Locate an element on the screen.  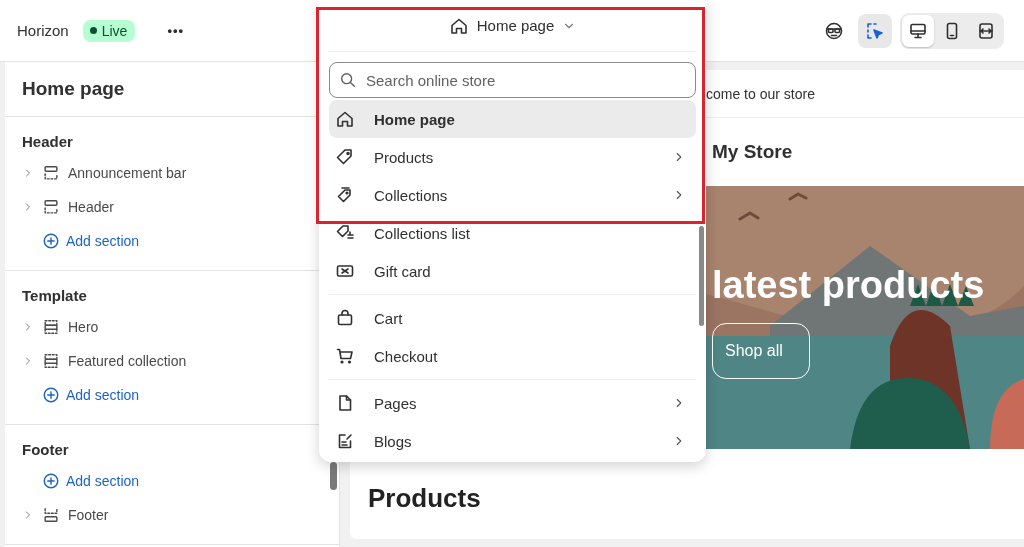
menu-item-label: Checkout is located at coordinates (406, 356).